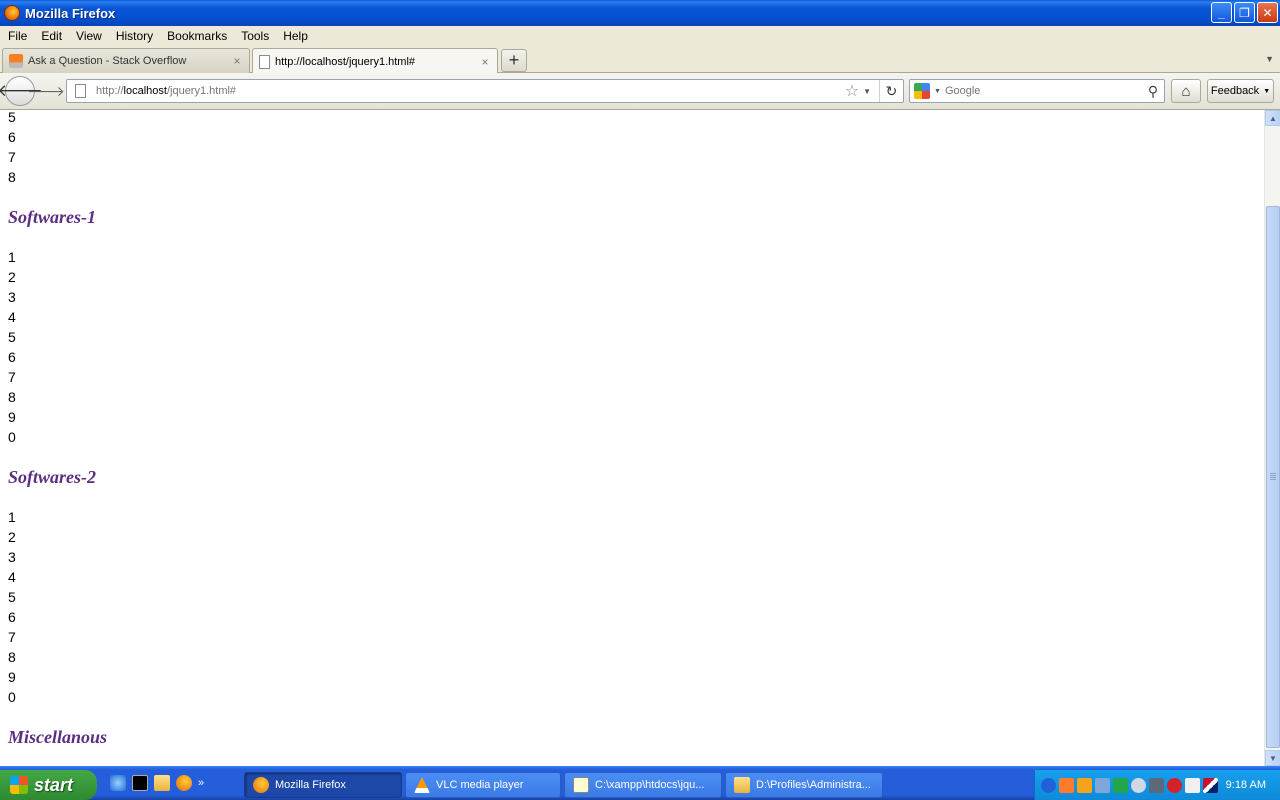 The image size is (1280, 800). I want to click on reload-icon: ↻, so click(891, 91).